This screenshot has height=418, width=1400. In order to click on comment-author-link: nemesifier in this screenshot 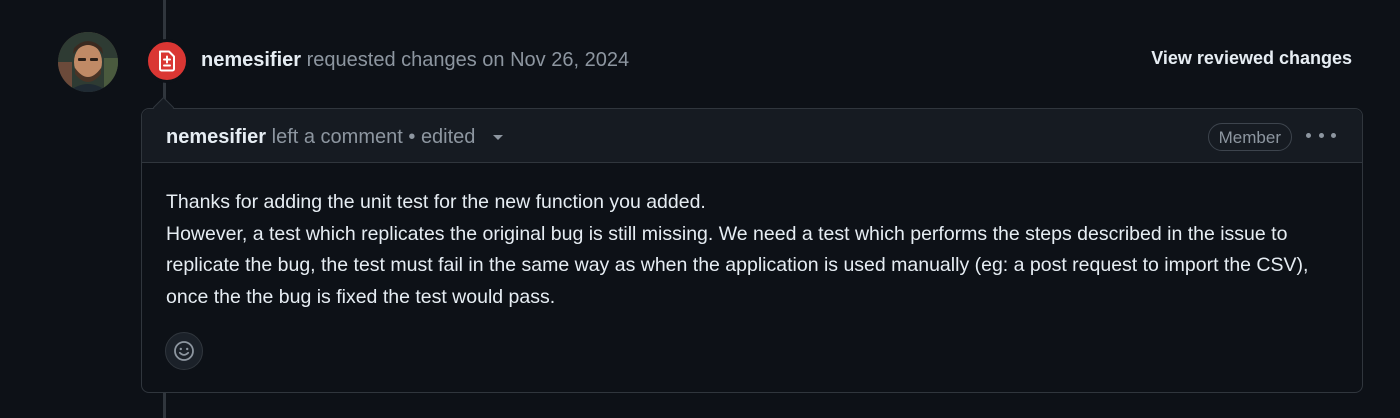, I will do `click(216, 137)`.